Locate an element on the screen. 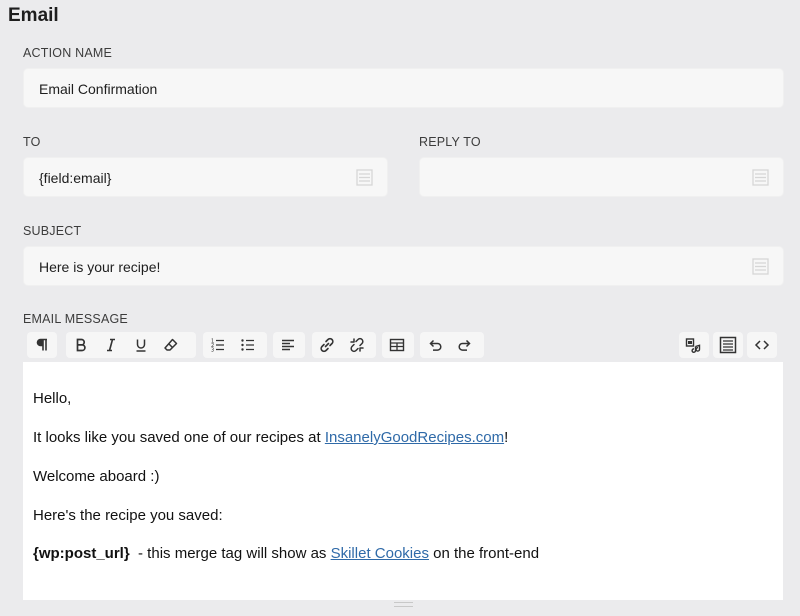 The height and width of the screenshot is (616, 800). paragraph-icon is located at coordinates (42, 345).